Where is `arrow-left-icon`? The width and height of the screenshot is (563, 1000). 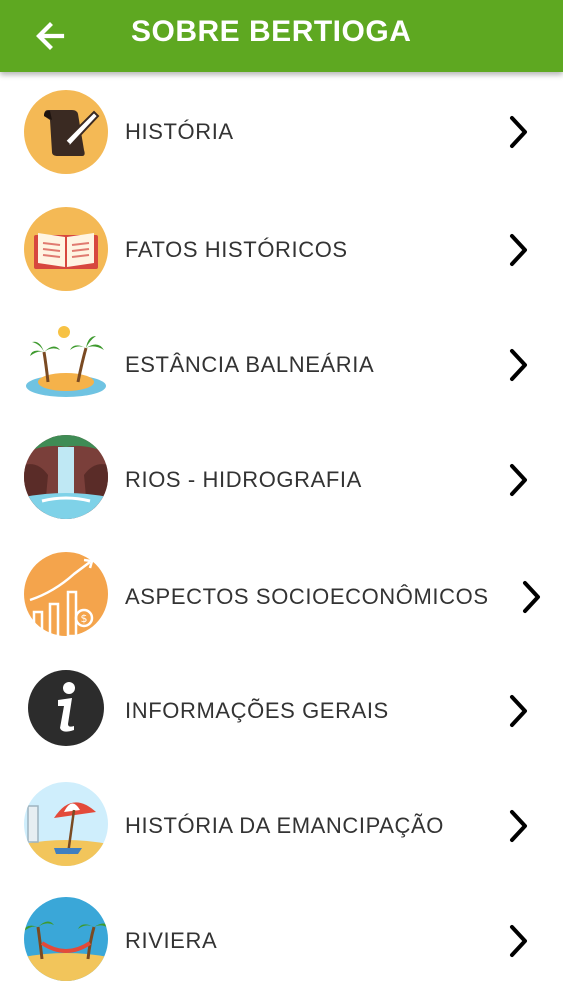
arrow-left-icon is located at coordinates (54, 36).